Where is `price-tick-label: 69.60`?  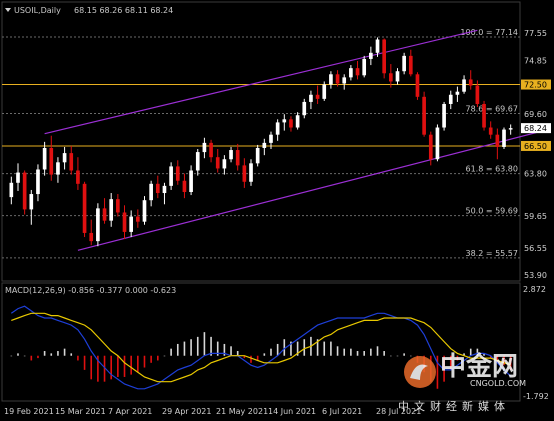
price-tick-label: 69.60 is located at coordinates (535, 114).